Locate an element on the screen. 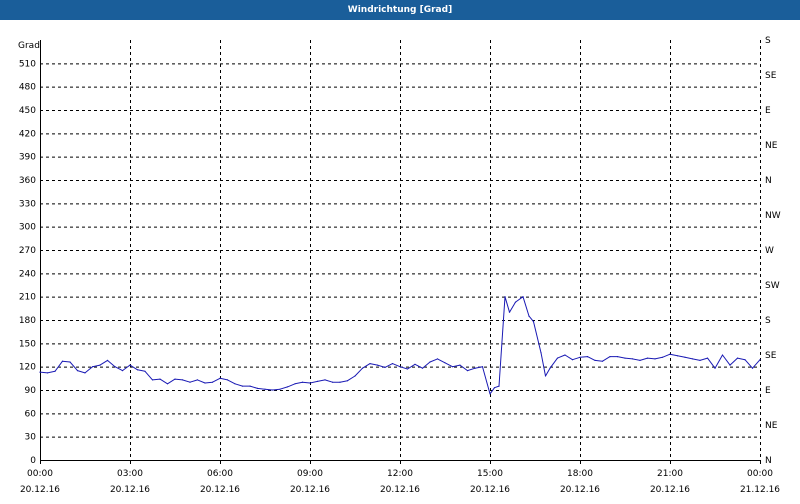 Image resolution: width=800 pixels, height=504 pixels. y-tick-label: 240 is located at coordinates (27, 274).